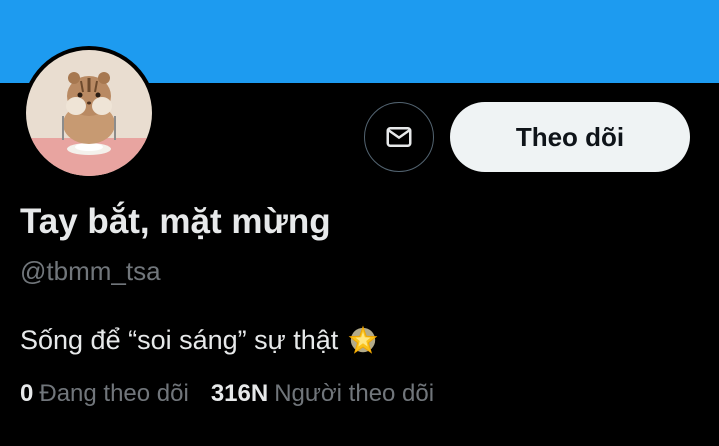 The width and height of the screenshot is (719, 446). What do you see at coordinates (363, 339) in the screenshot?
I see `glowing-star-icon` at bounding box center [363, 339].